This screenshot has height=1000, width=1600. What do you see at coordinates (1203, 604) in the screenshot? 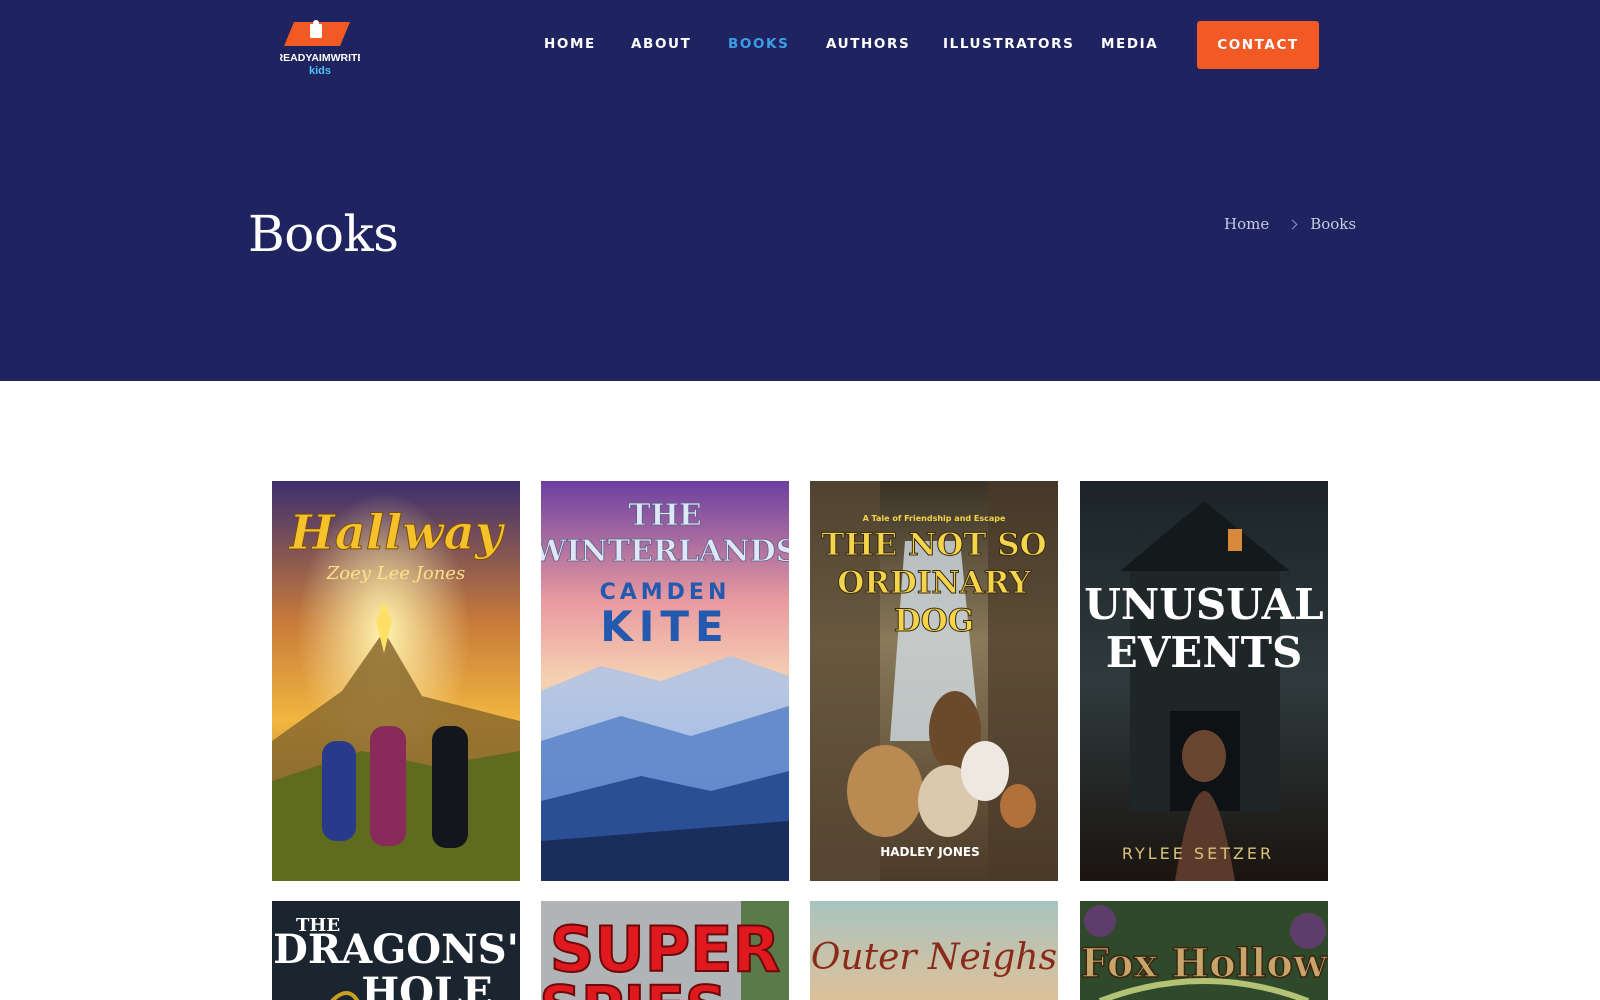
I see `book-title-line1: UNUSUAL` at bounding box center [1203, 604].